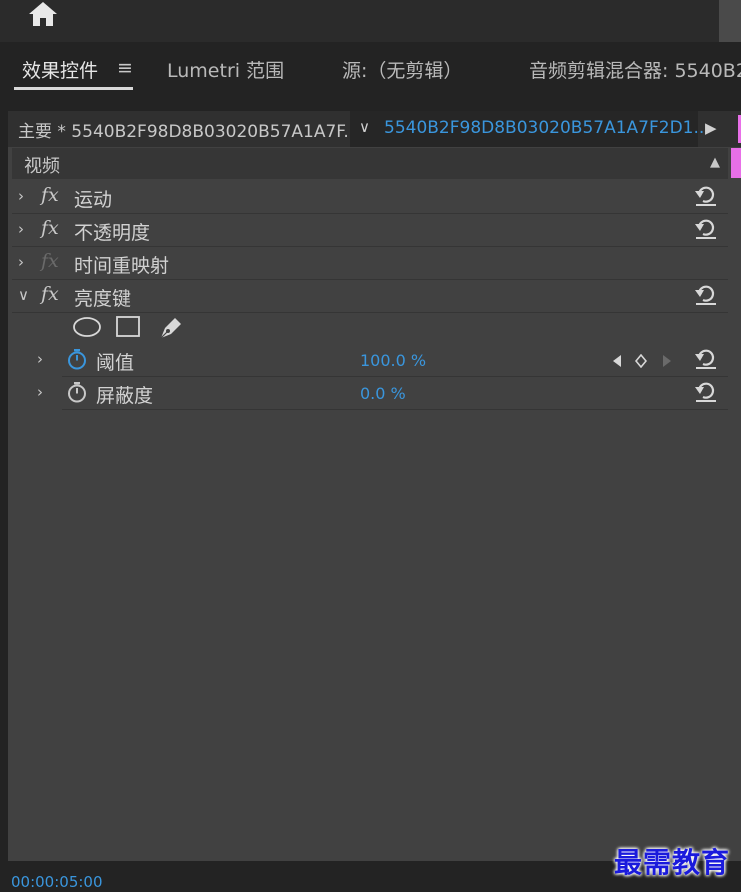 The image size is (741, 892). Describe the element at coordinates (125, 396) in the screenshot. I see `param-name: 屏蔽度` at that location.